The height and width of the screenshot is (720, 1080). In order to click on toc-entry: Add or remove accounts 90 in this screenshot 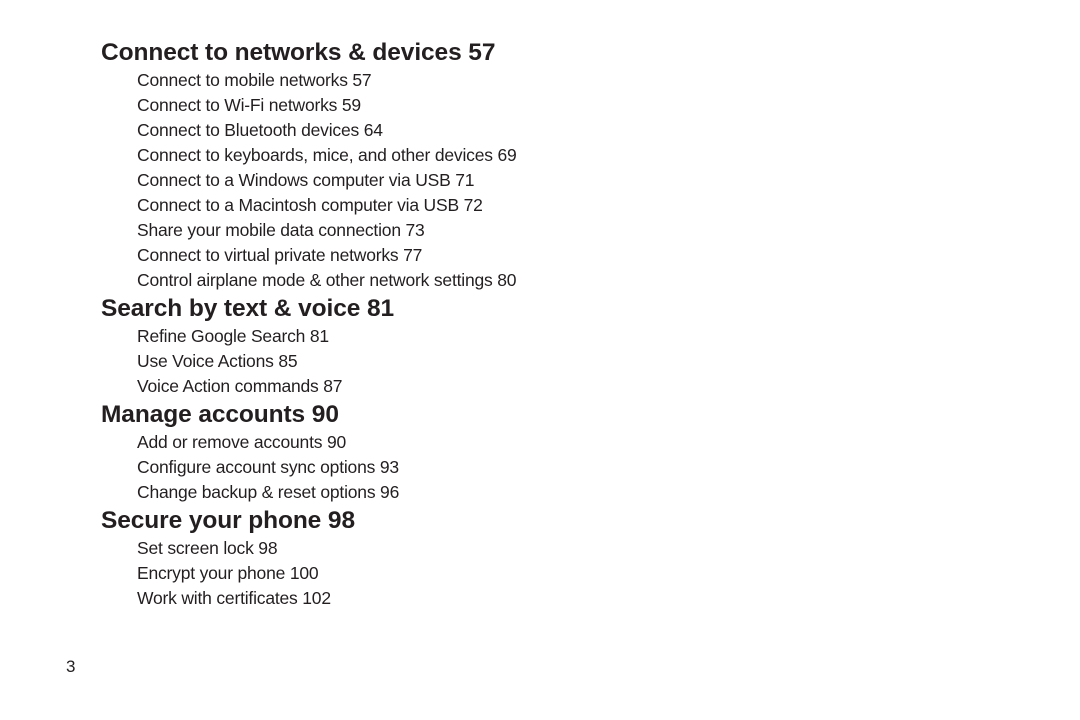, I will do `click(327, 442)`.